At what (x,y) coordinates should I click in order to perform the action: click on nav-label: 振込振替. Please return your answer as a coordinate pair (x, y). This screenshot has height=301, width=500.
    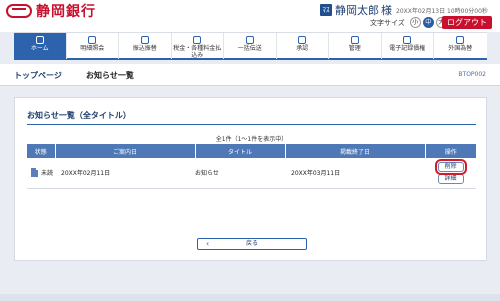
    Looking at the image, I should click on (144, 48).